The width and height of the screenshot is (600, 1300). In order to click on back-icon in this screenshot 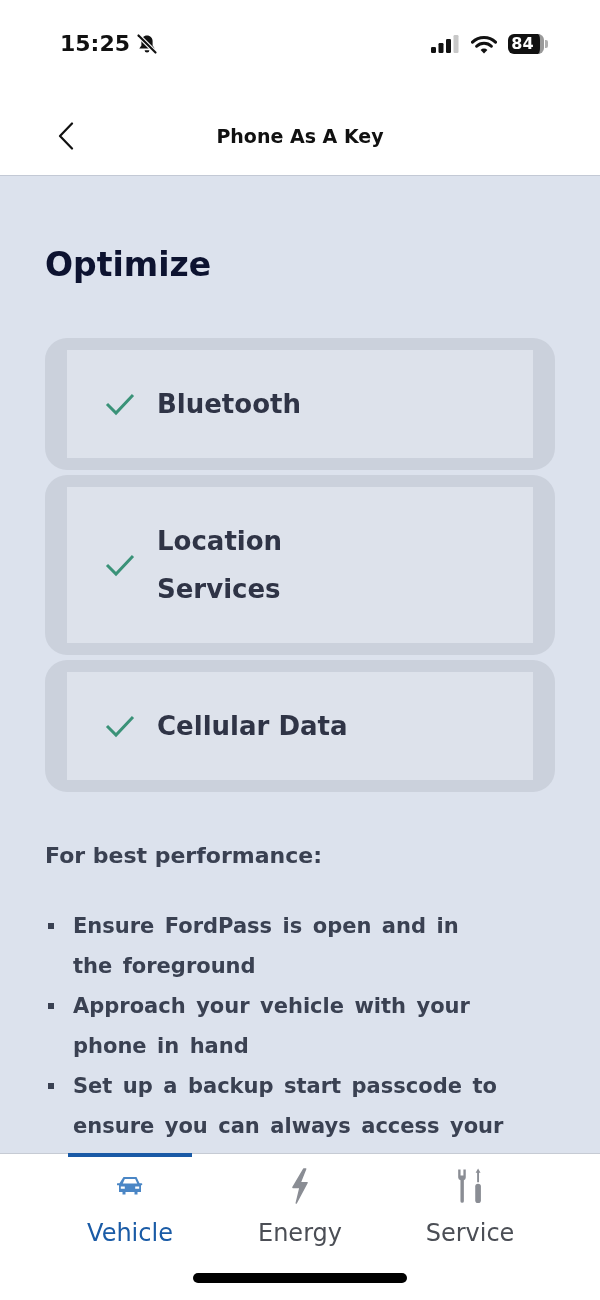, I will do `click(66, 136)`.